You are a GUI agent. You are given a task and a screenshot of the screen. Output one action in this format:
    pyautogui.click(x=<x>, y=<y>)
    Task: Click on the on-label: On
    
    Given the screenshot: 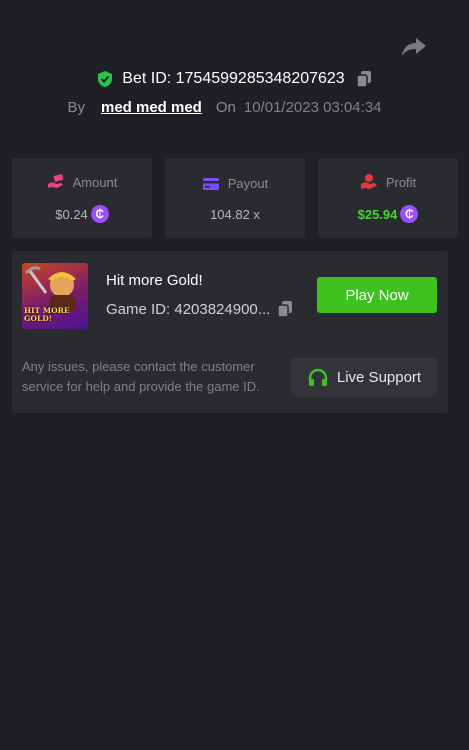 What is the action you would take?
    pyautogui.click(x=225, y=107)
    